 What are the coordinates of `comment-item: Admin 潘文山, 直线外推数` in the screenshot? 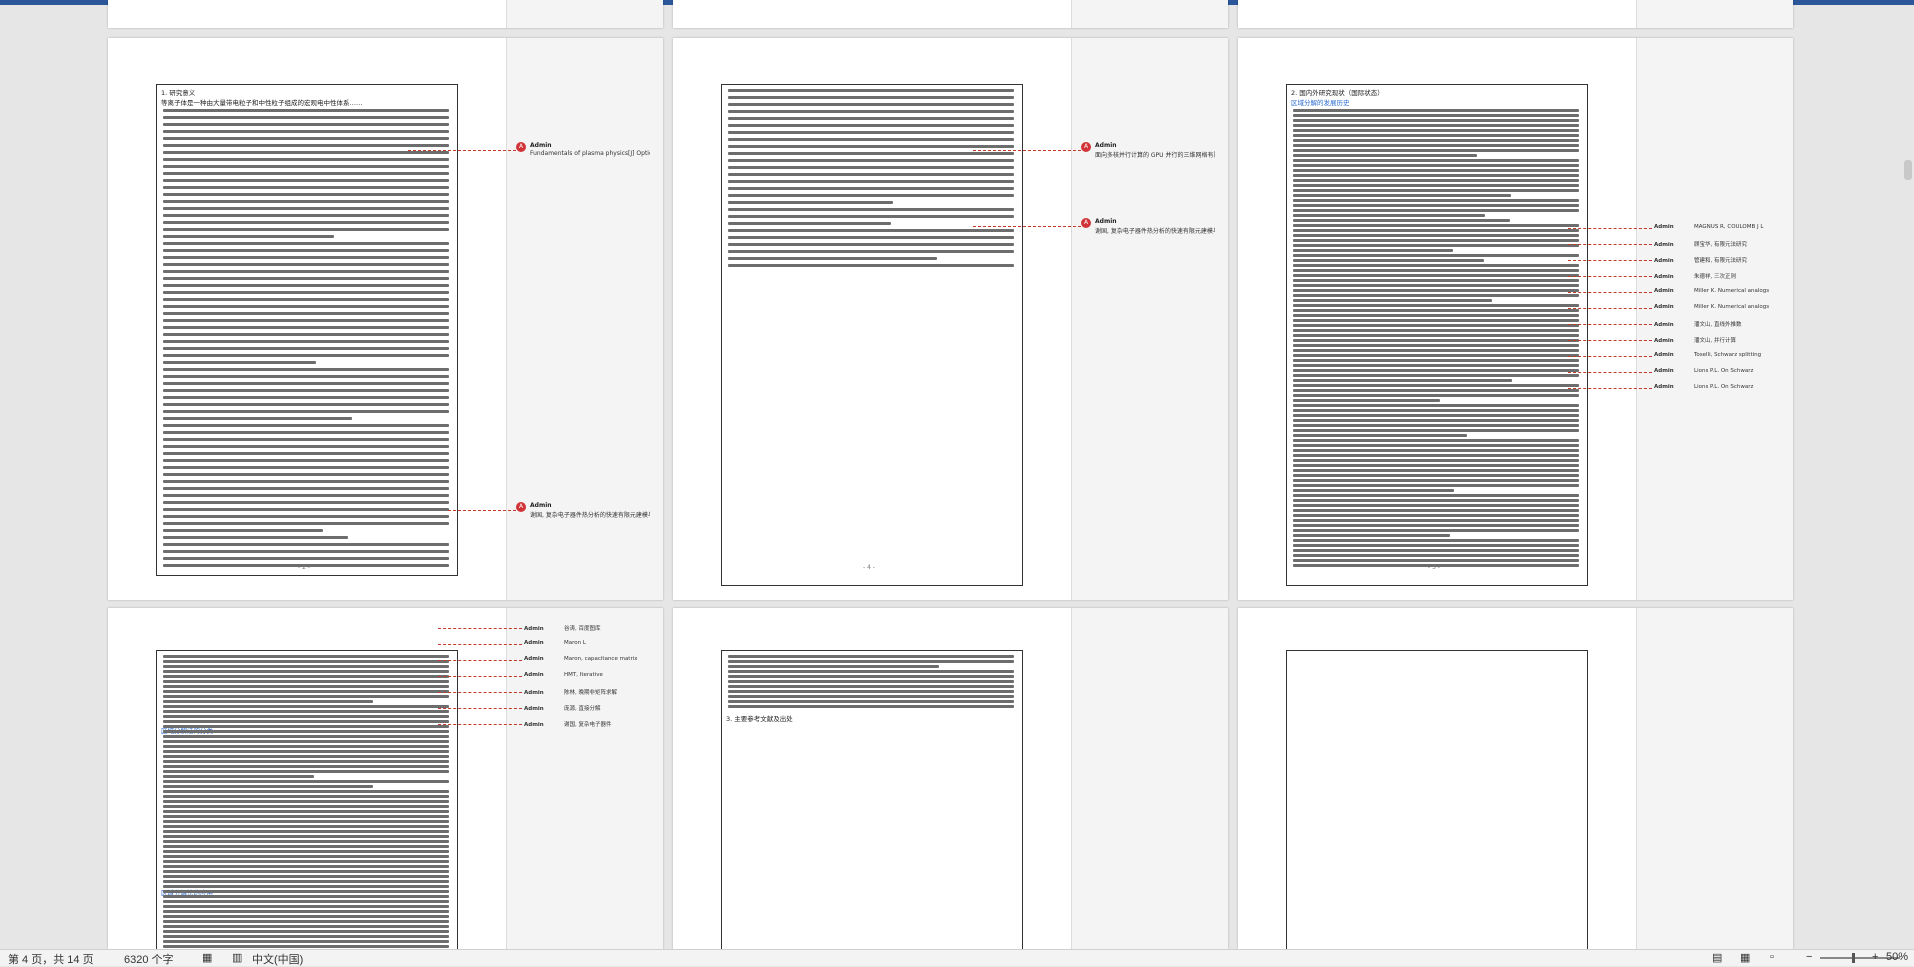 It's located at (1698, 325).